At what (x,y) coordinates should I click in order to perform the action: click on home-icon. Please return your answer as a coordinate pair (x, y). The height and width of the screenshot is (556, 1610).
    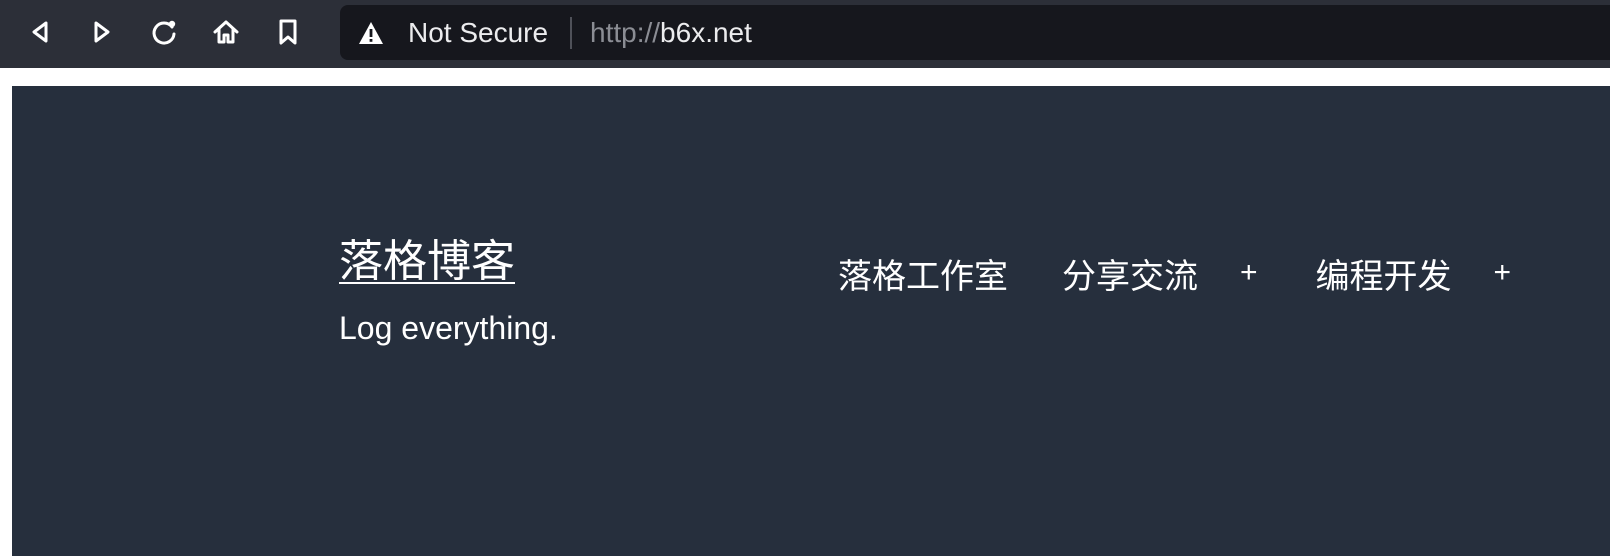
    Looking at the image, I should click on (226, 32).